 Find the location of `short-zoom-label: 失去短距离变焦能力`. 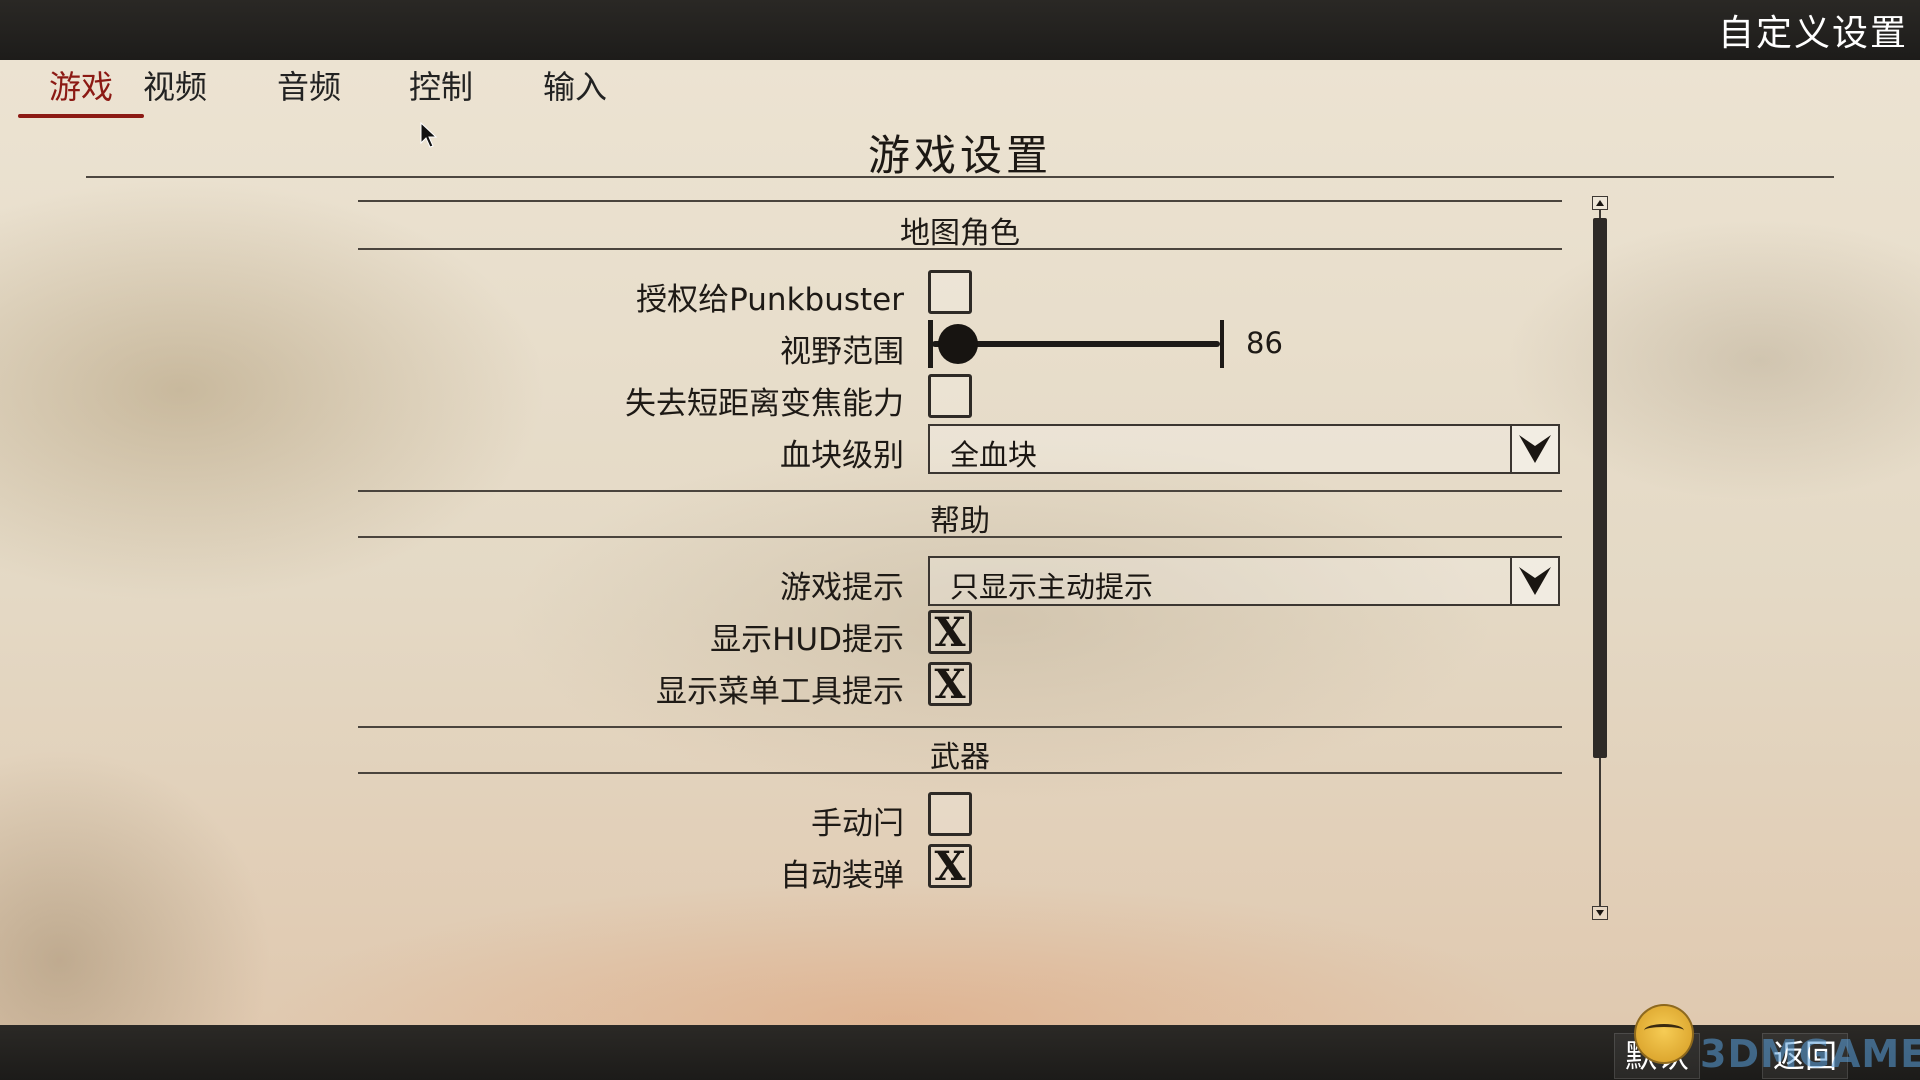

short-zoom-label: 失去短距离变焦能力 is located at coordinates (764, 404).